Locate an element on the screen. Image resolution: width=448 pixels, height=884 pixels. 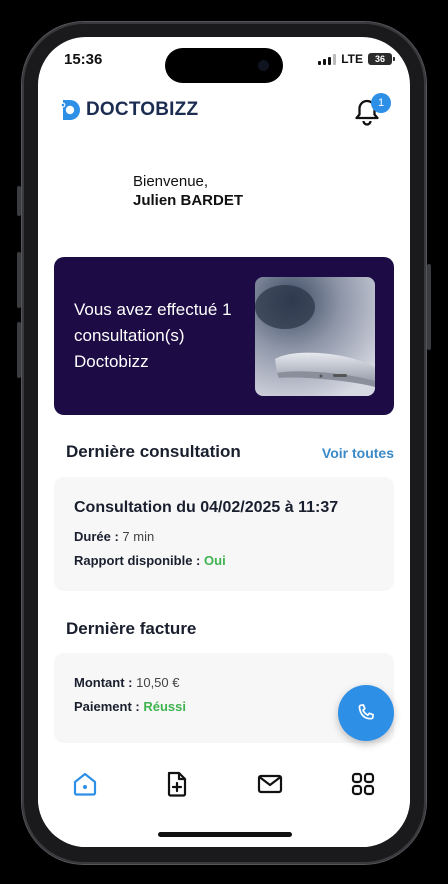
report-value: Oui is located at coordinates (215, 560).